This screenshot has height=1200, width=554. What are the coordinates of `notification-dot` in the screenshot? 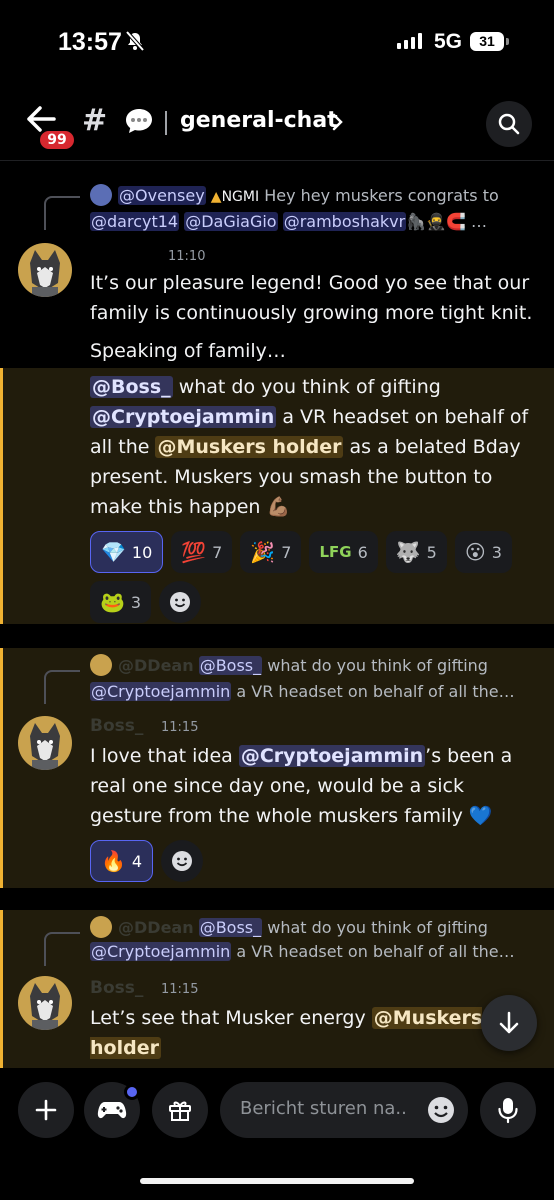 It's located at (132, 1092).